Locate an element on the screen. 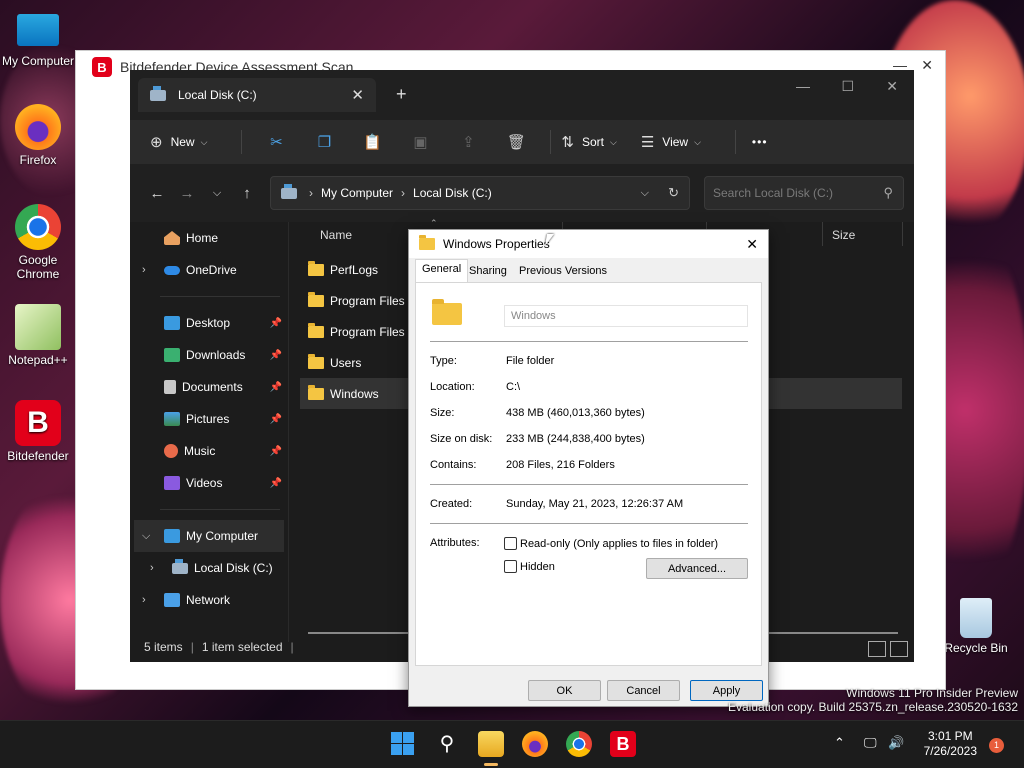  ok-button: OK is located at coordinates (564, 690).